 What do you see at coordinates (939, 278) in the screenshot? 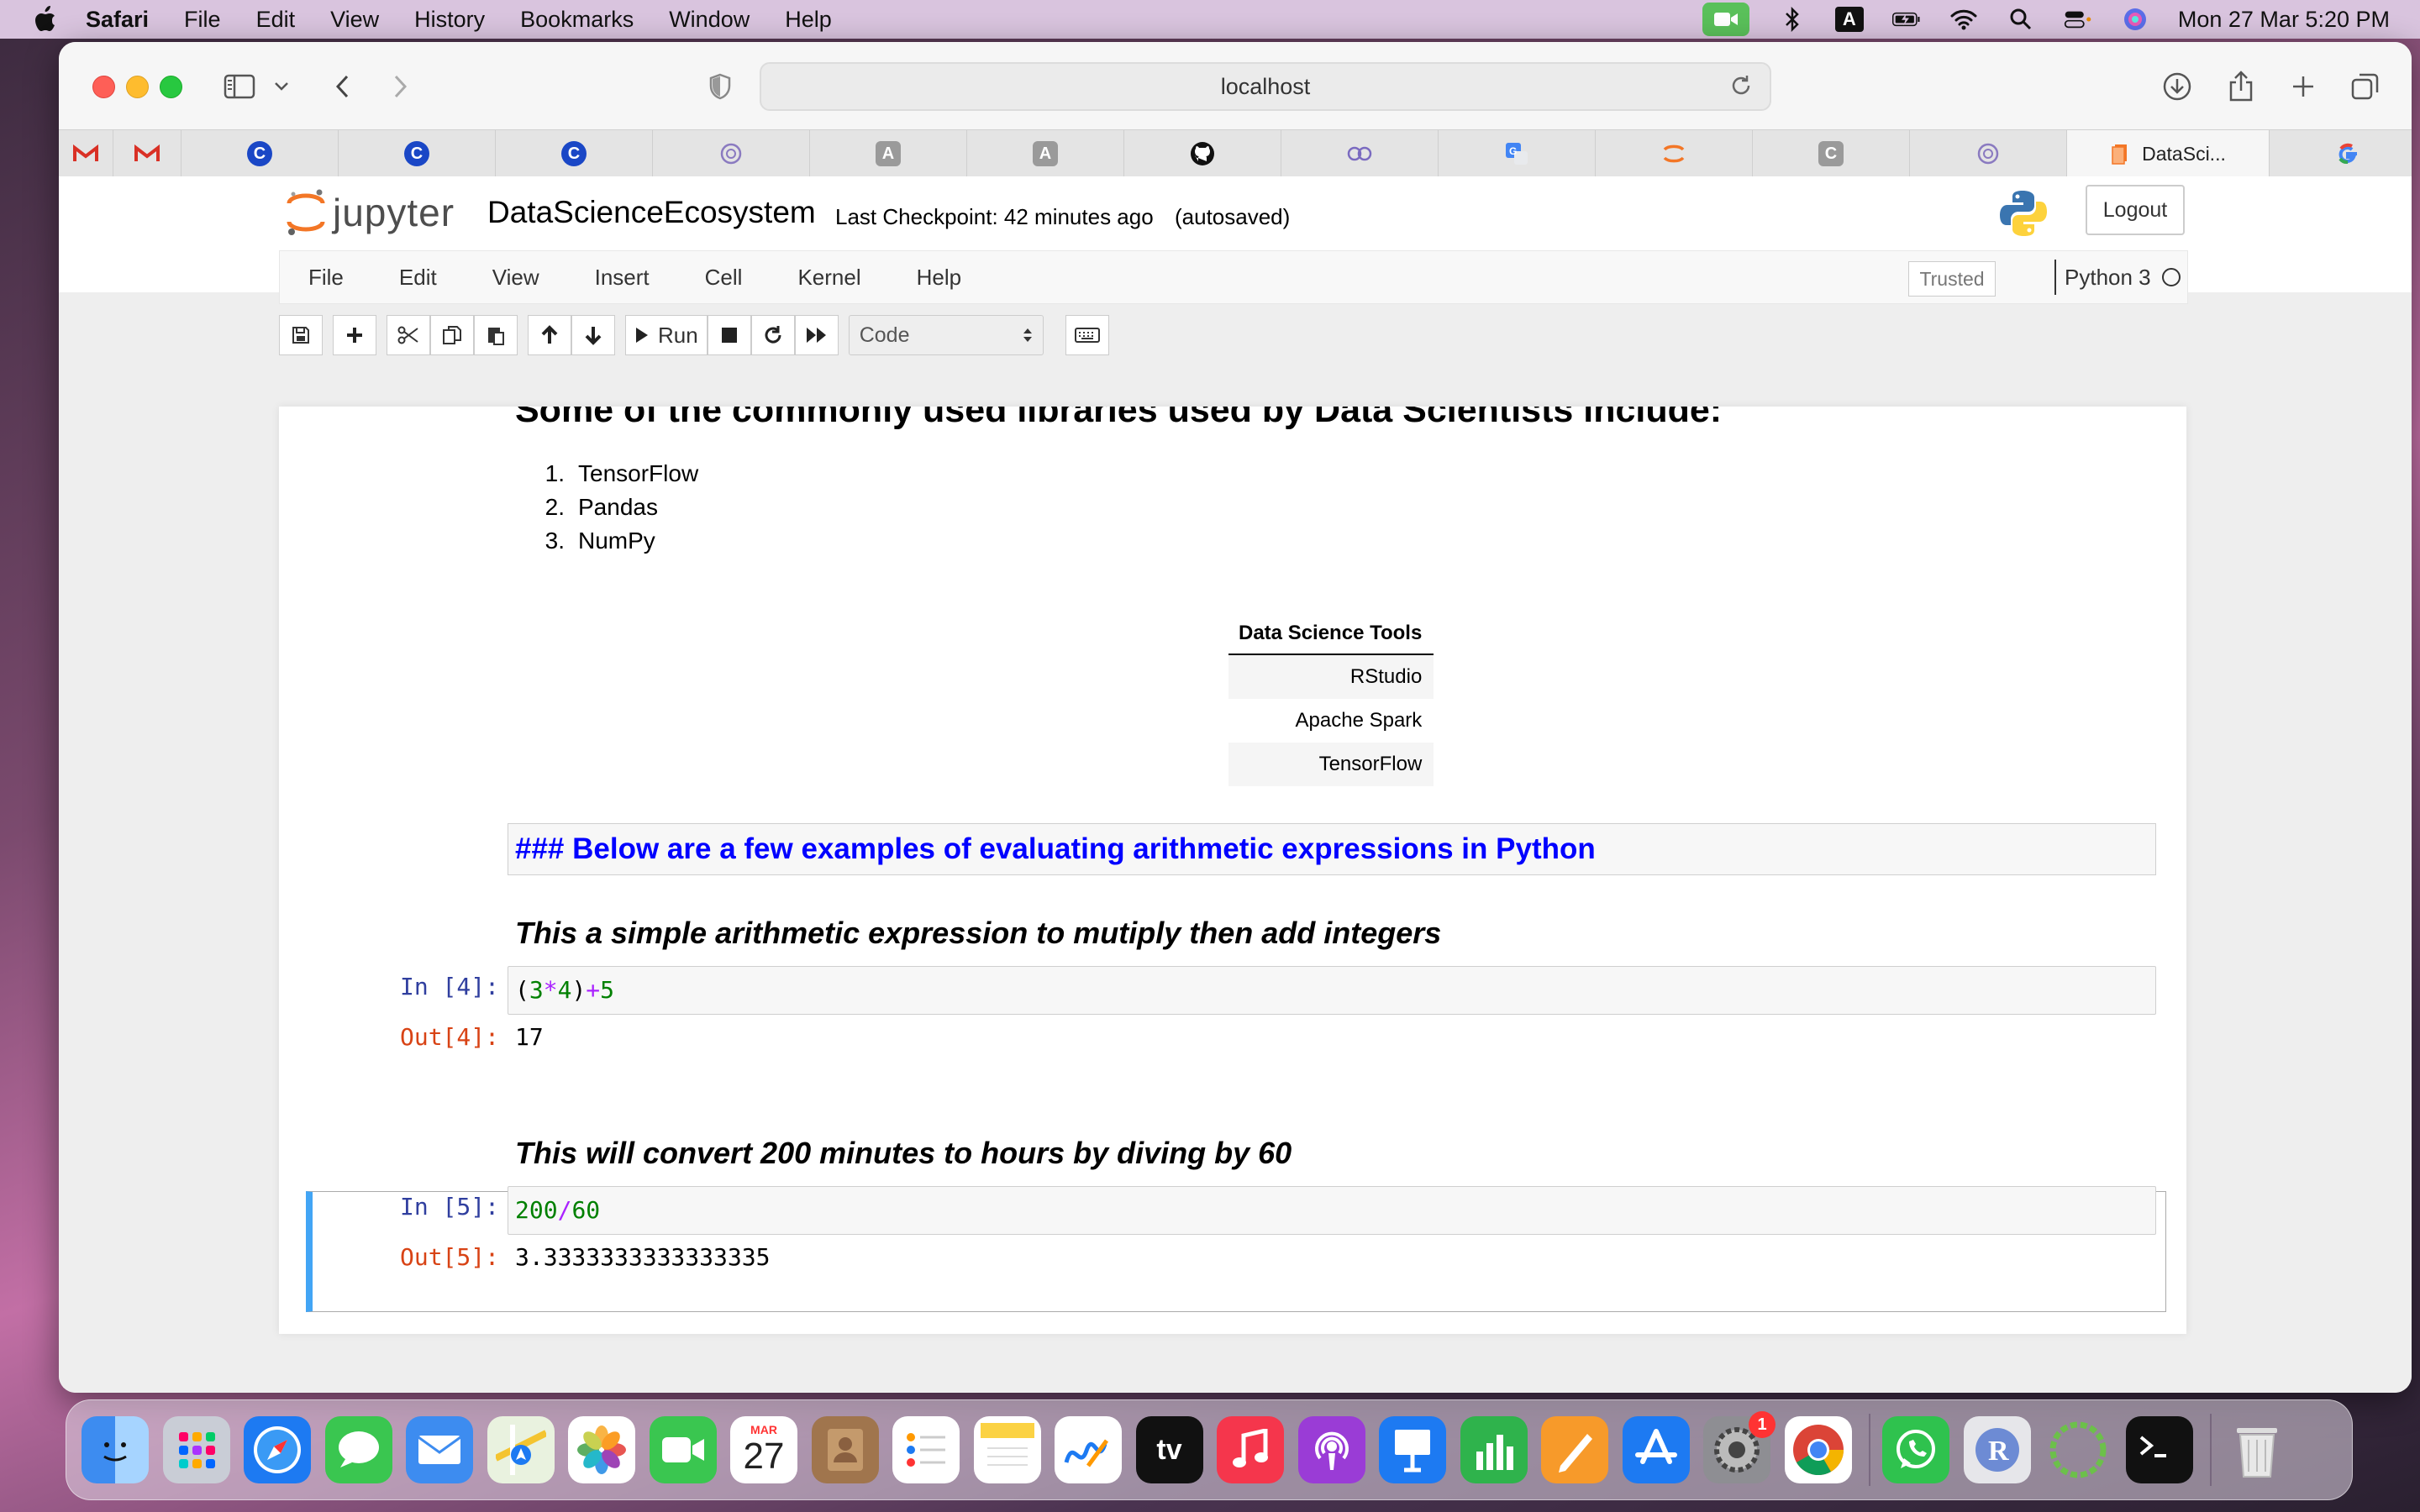
I see `nb-menu-help: Help` at bounding box center [939, 278].